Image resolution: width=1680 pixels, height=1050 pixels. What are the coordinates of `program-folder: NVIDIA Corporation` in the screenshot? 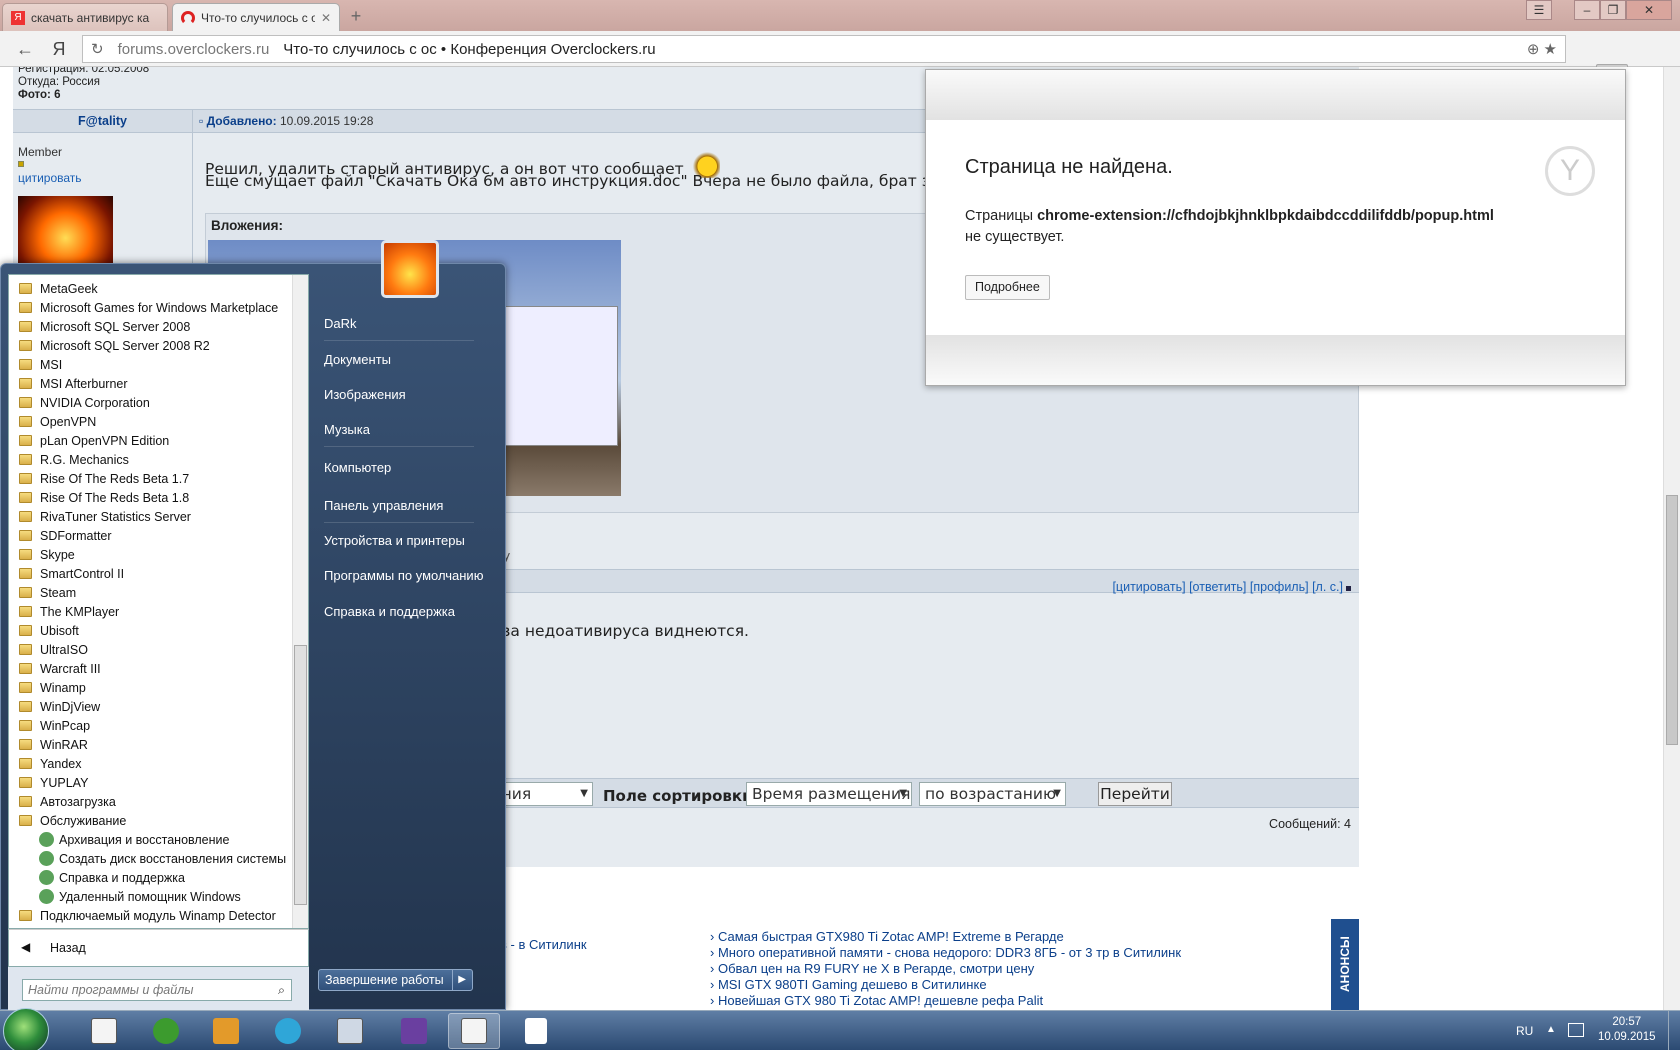 It's located at (84, 402).